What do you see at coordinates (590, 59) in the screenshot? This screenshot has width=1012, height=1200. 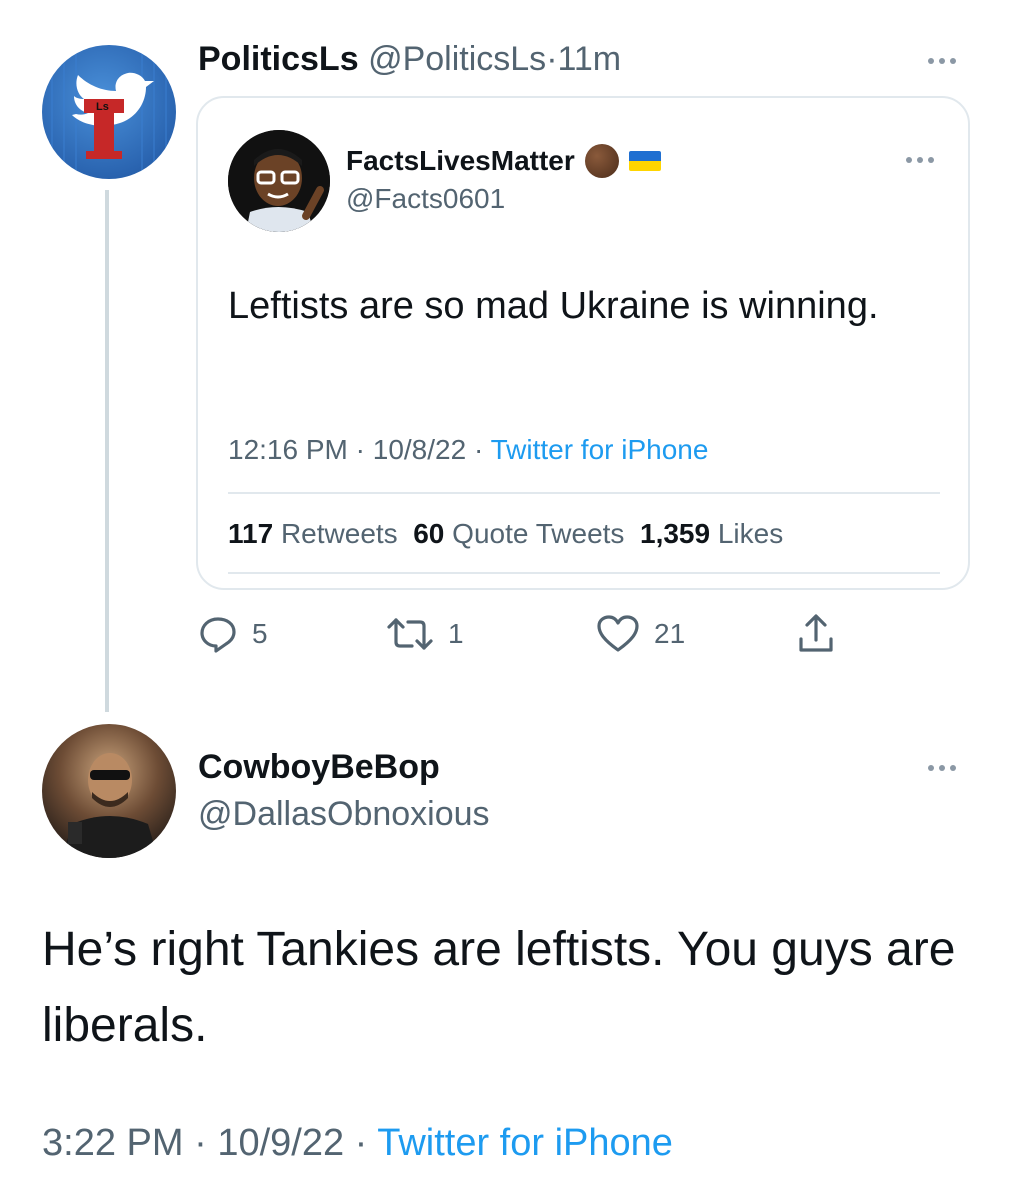 I see `top-tweet-time: 11m` at bounding box center [590, 59].